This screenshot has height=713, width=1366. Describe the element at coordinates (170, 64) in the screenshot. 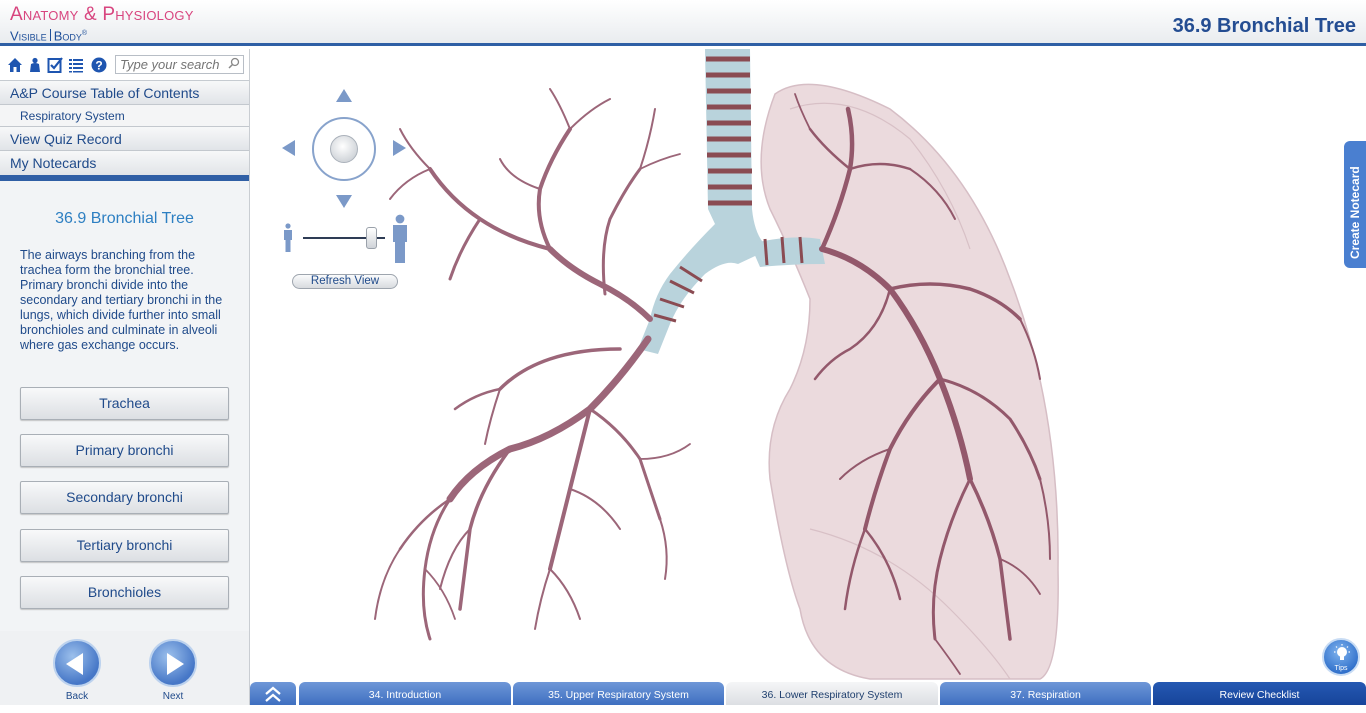

I see `search-input` at that location.